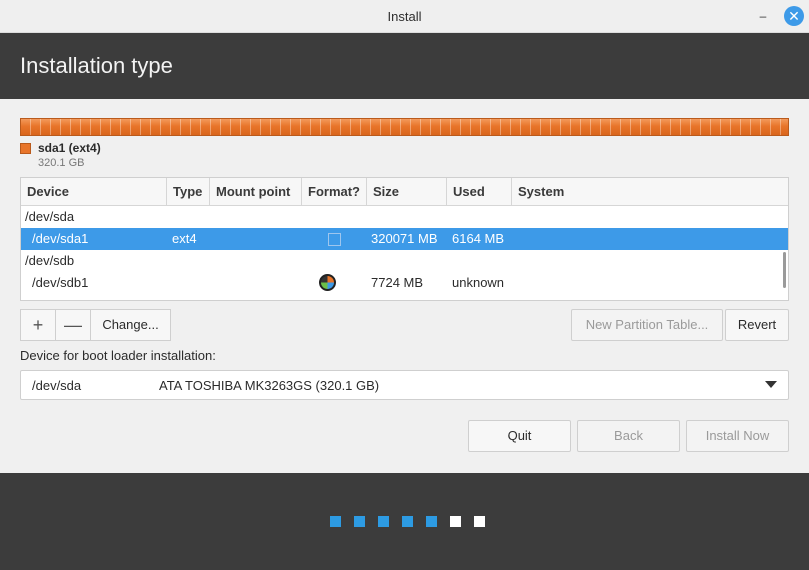  I want to click on column-header-mount-point: Mount point, so click(256, 192).